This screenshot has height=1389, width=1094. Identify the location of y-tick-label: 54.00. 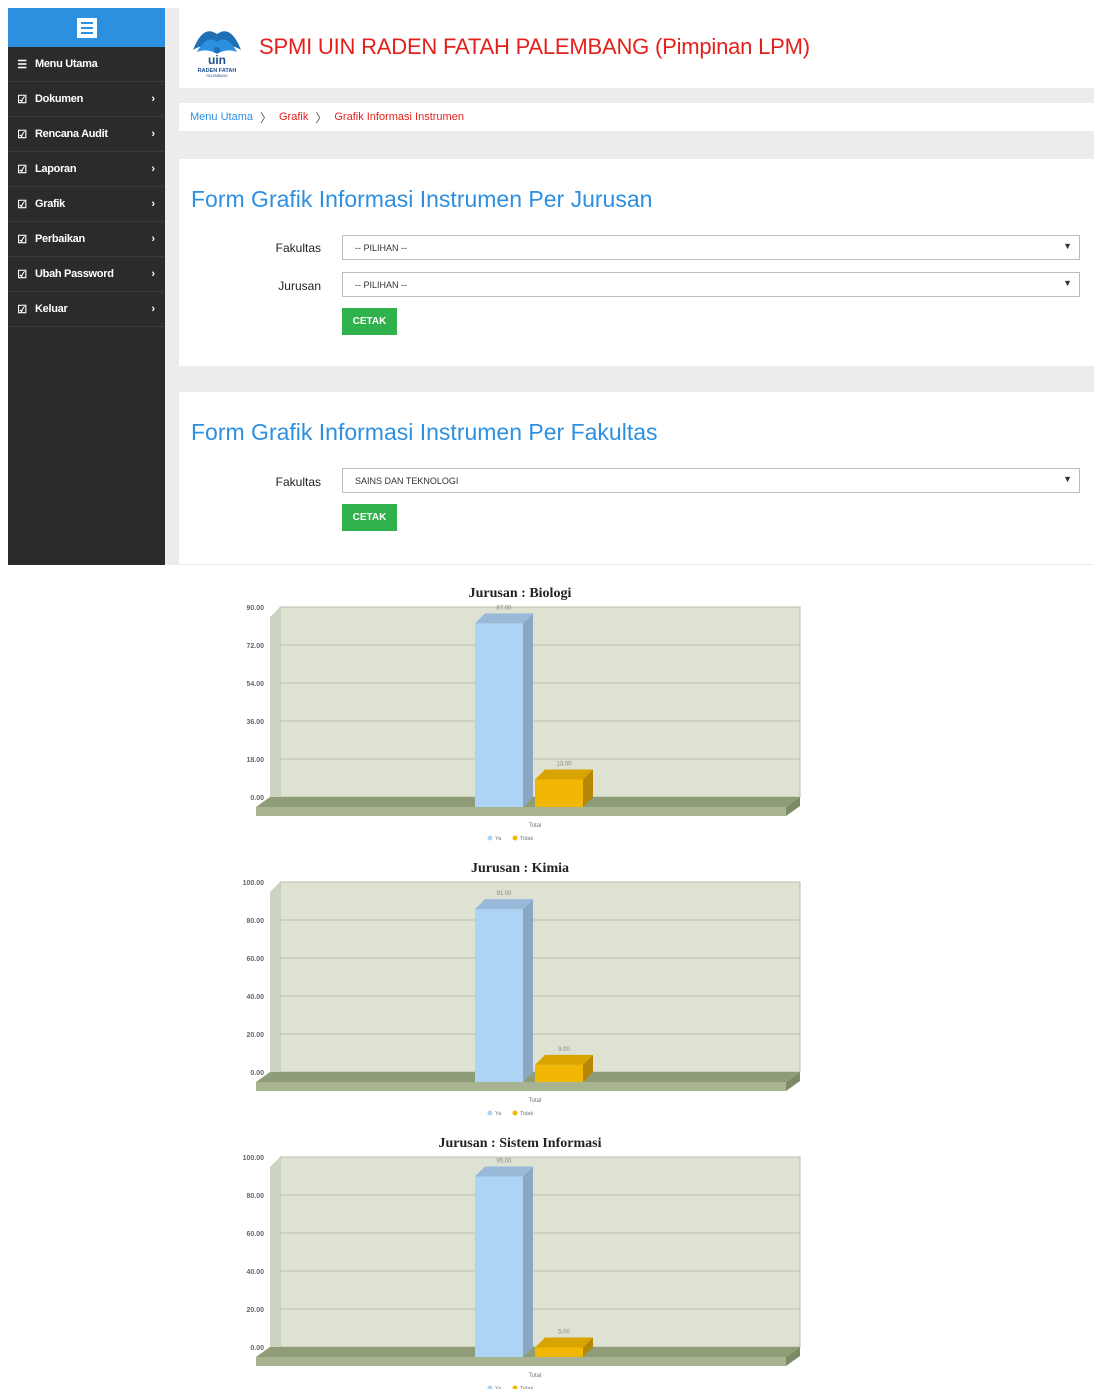
(255, 684).